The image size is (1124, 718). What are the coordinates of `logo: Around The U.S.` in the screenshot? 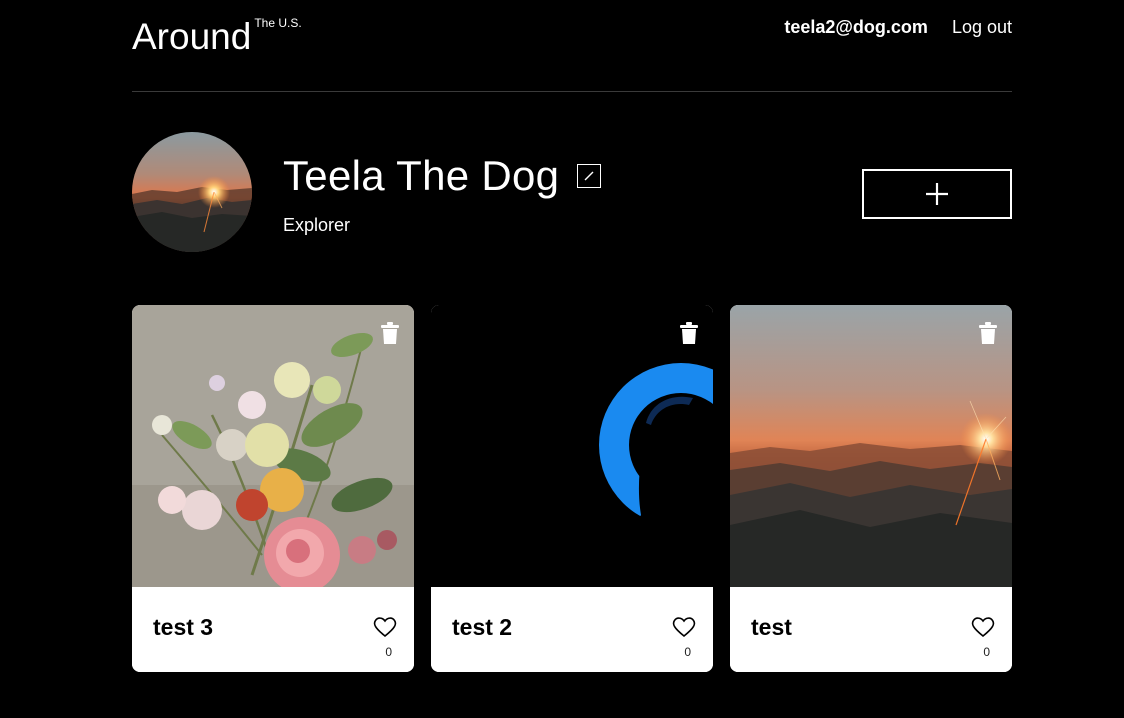 It's located at (217, 37).